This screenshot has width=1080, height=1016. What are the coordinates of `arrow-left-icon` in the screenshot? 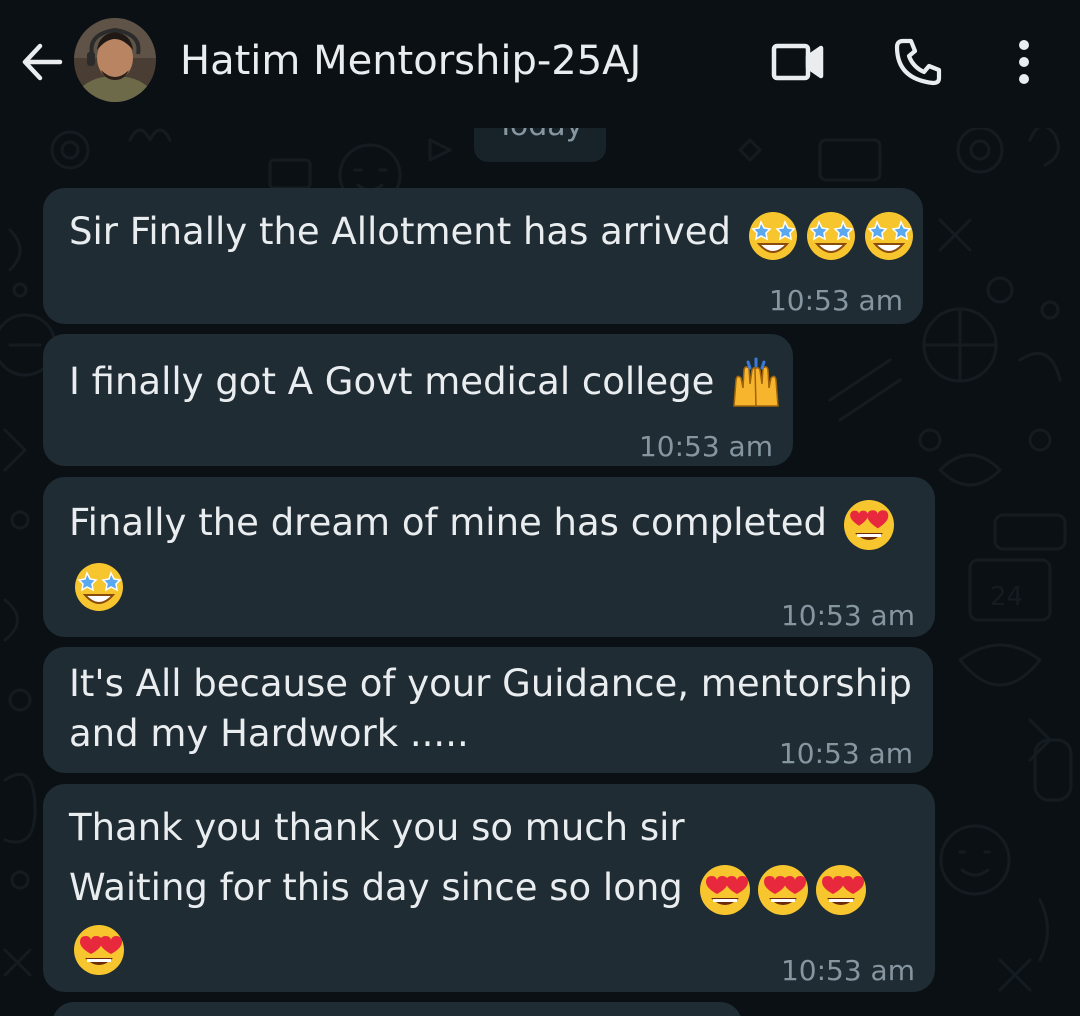 It's located at (42, 62).